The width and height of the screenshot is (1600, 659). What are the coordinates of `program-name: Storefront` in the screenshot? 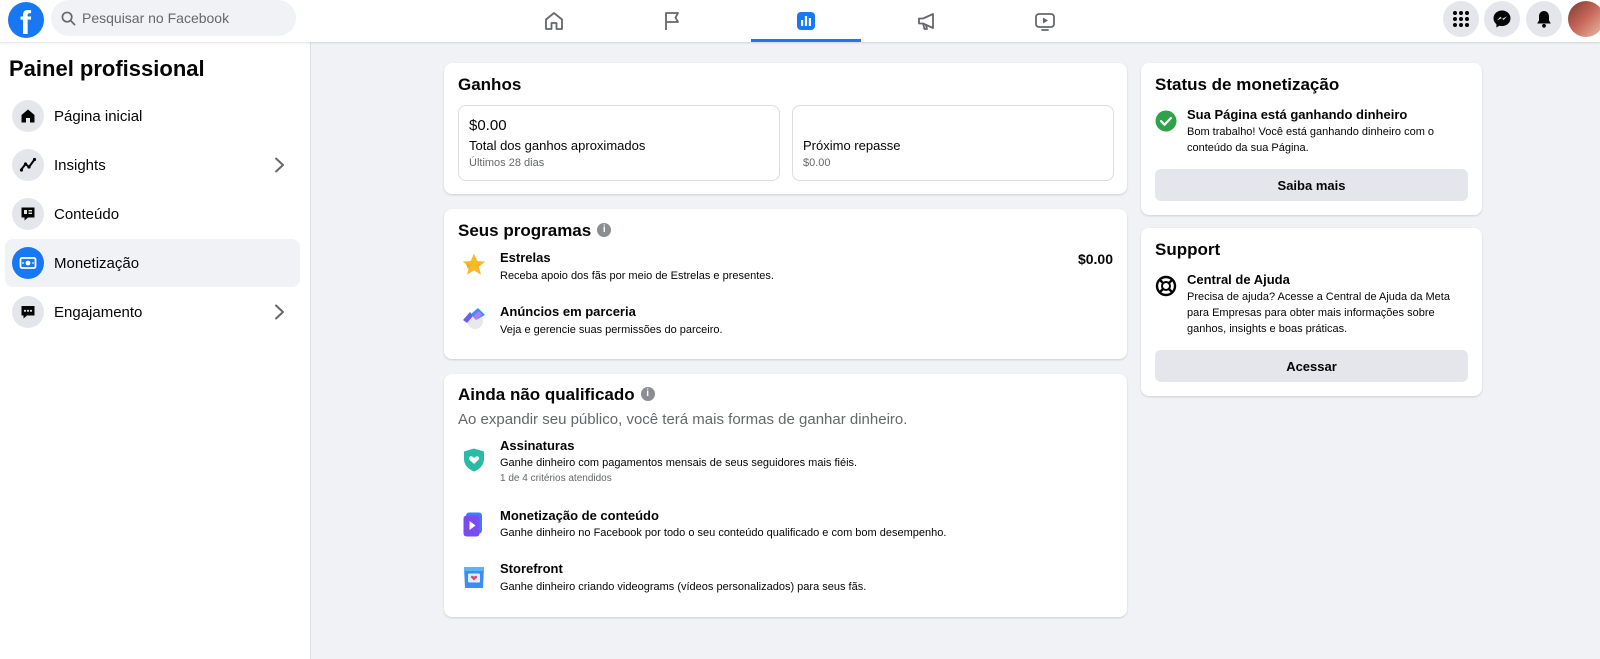 It's located at (531, 568).